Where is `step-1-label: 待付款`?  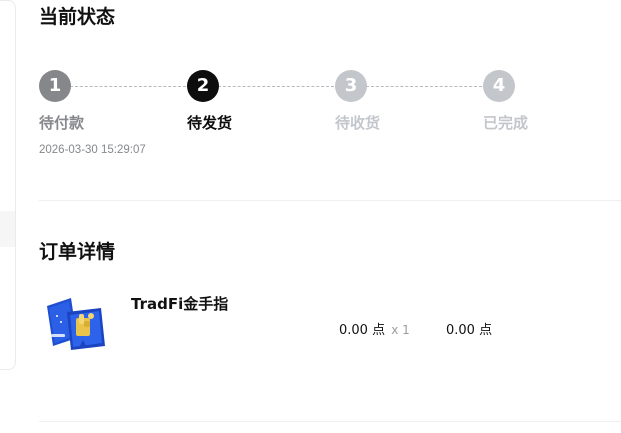
step-1-label: 待付款 is located at coordinates (62, 123).